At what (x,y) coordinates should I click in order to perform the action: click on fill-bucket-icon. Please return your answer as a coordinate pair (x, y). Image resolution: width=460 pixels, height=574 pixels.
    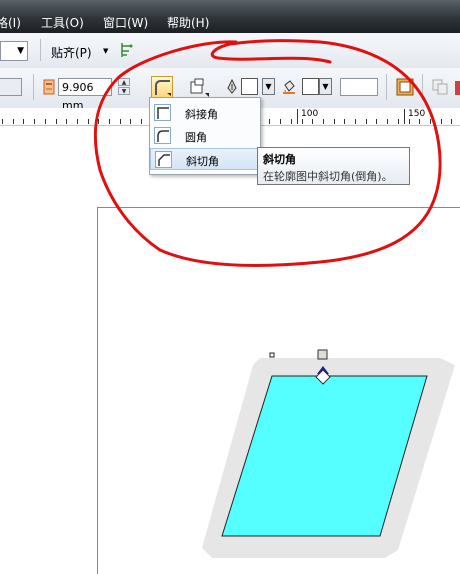
    Looking at the image, I should click on (289, 87).